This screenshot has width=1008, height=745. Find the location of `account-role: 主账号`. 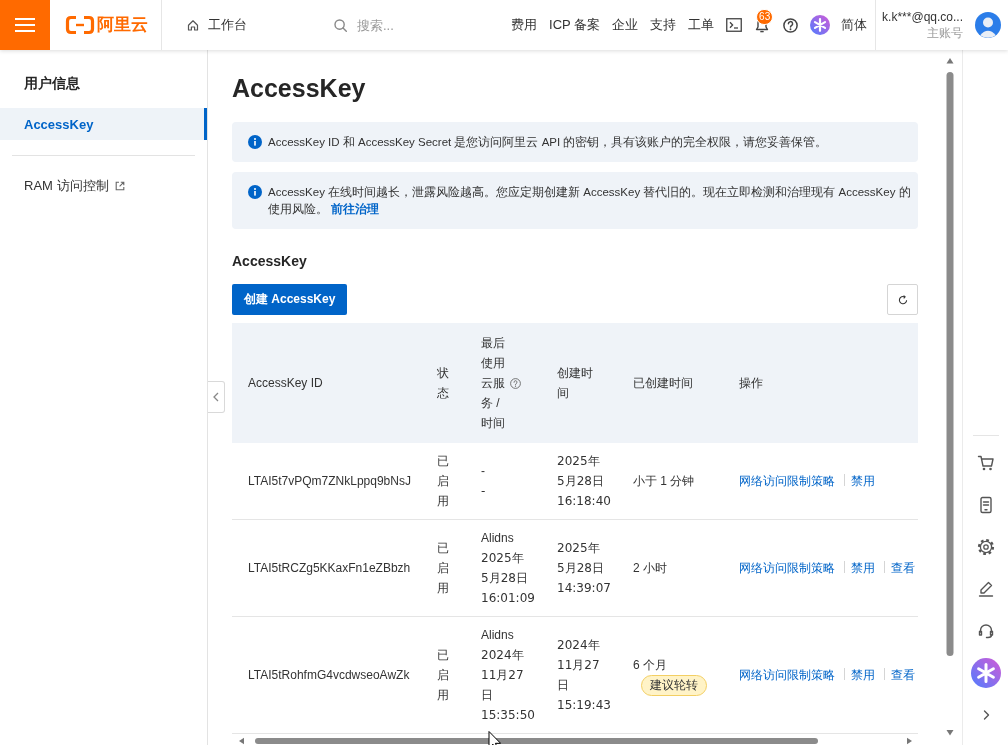

account-role: 主账号 is located at coordinates (945, 33).